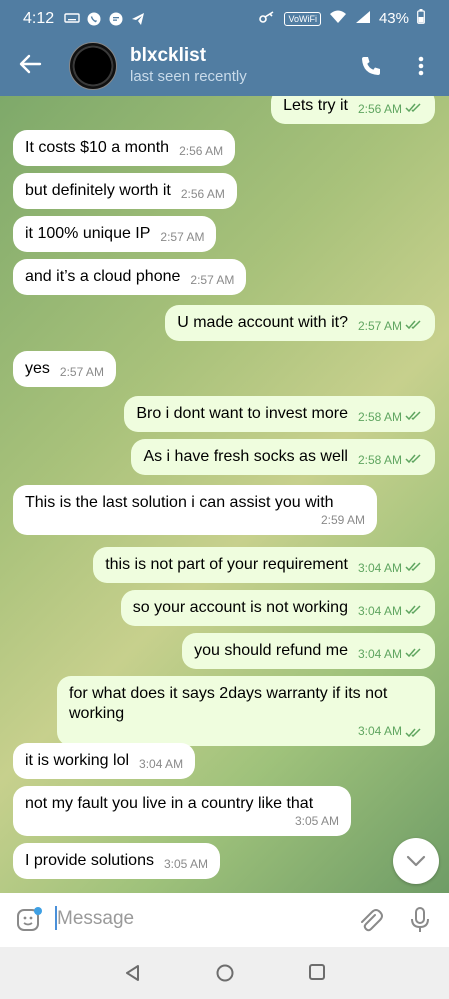 This screenshot has width=449, height=999. Describe the element at coordinates (421, 18) in the screenshot. I see `battery-icon` at that location.